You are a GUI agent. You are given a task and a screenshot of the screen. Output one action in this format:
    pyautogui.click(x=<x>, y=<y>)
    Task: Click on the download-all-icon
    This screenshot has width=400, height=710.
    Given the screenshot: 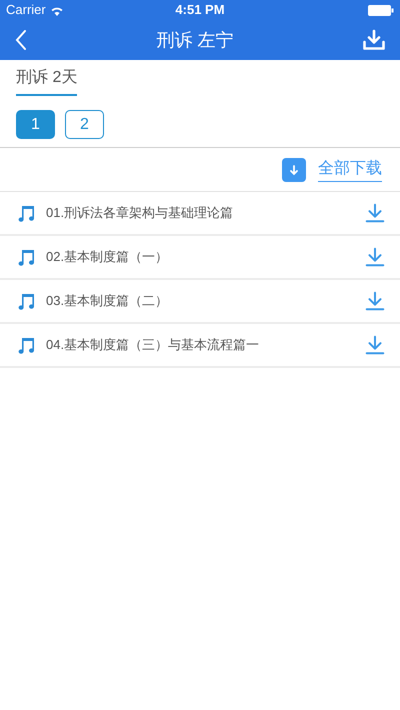 What is the action you would take?
    pyautogui.click(x=294, y=170)
    